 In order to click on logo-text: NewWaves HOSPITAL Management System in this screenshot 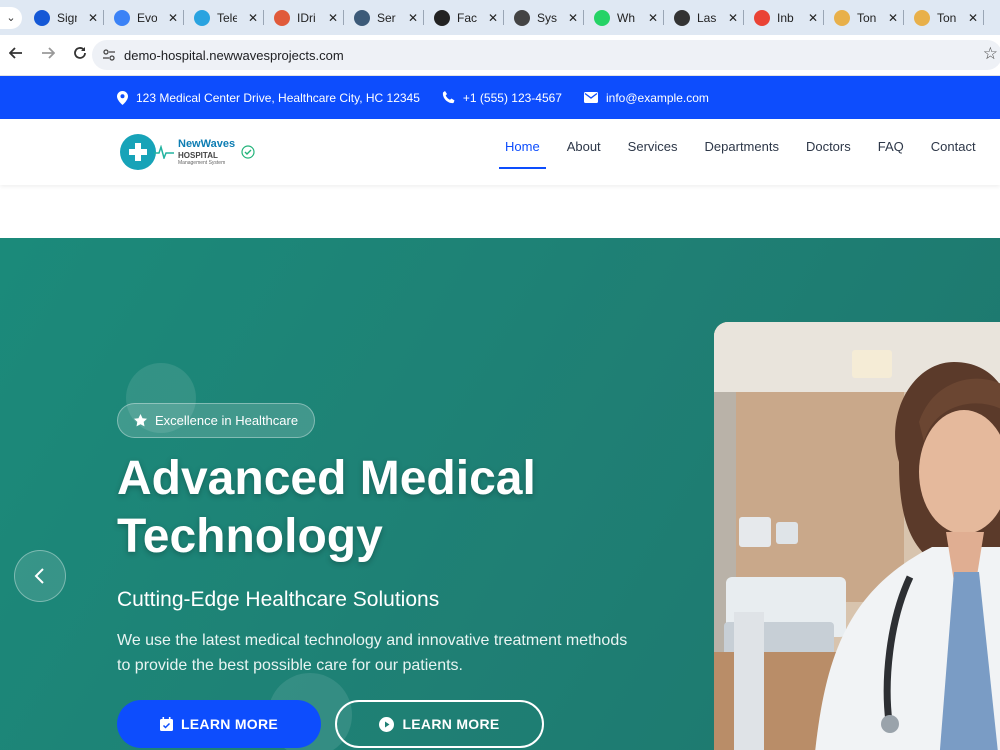, I will do `click(207, 151)`.